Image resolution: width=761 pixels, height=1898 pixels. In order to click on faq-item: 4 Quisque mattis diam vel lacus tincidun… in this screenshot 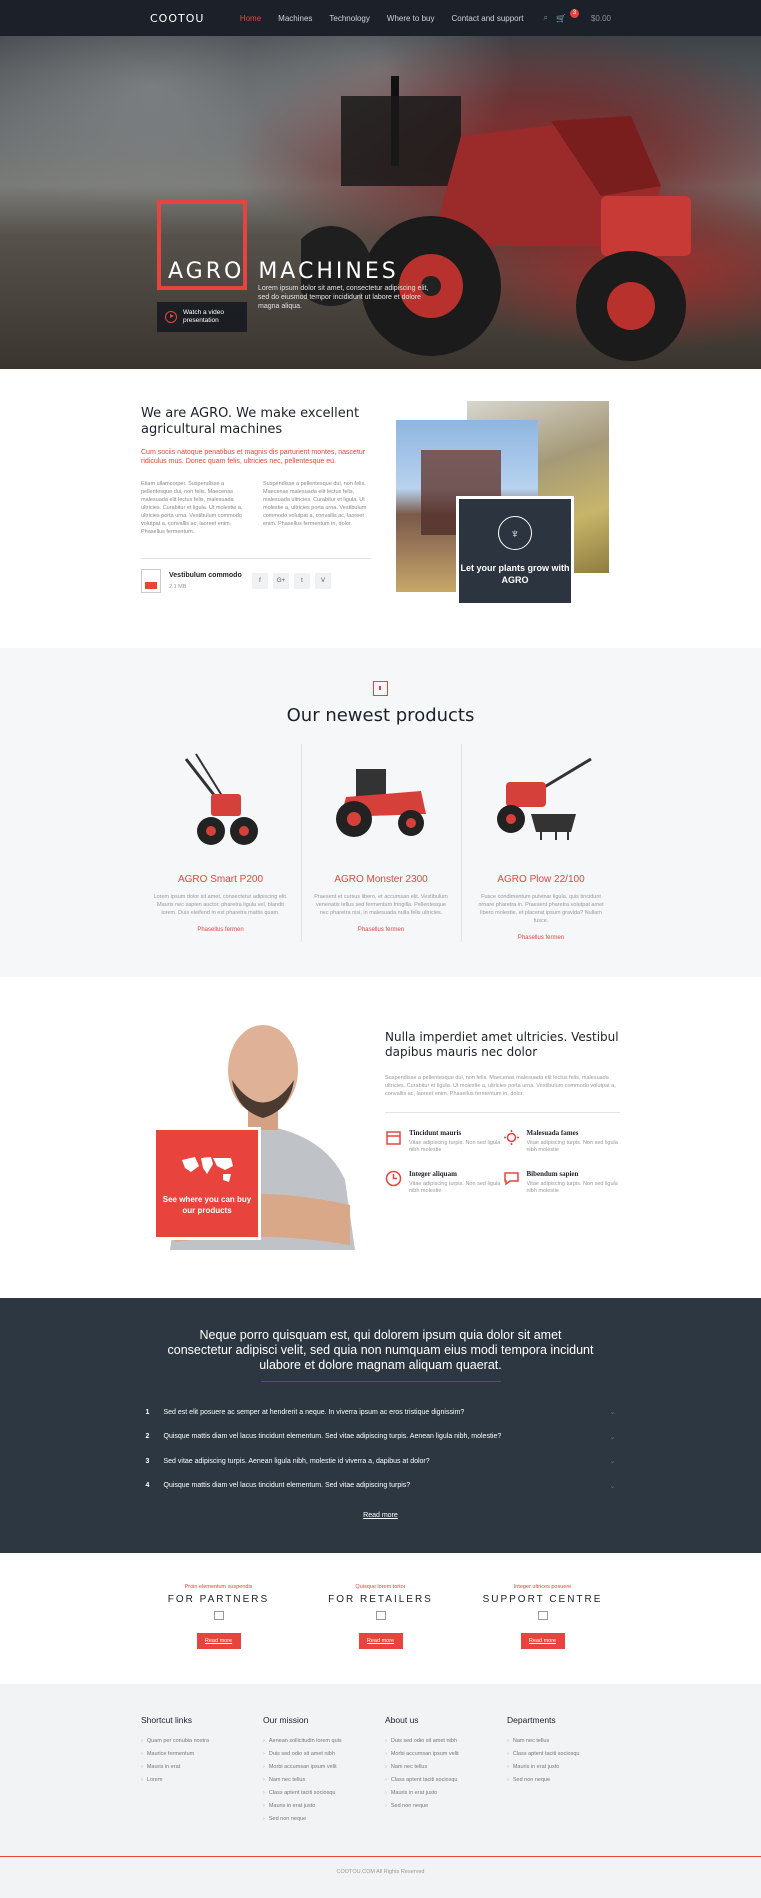, I will do `click(381, 1486)`.